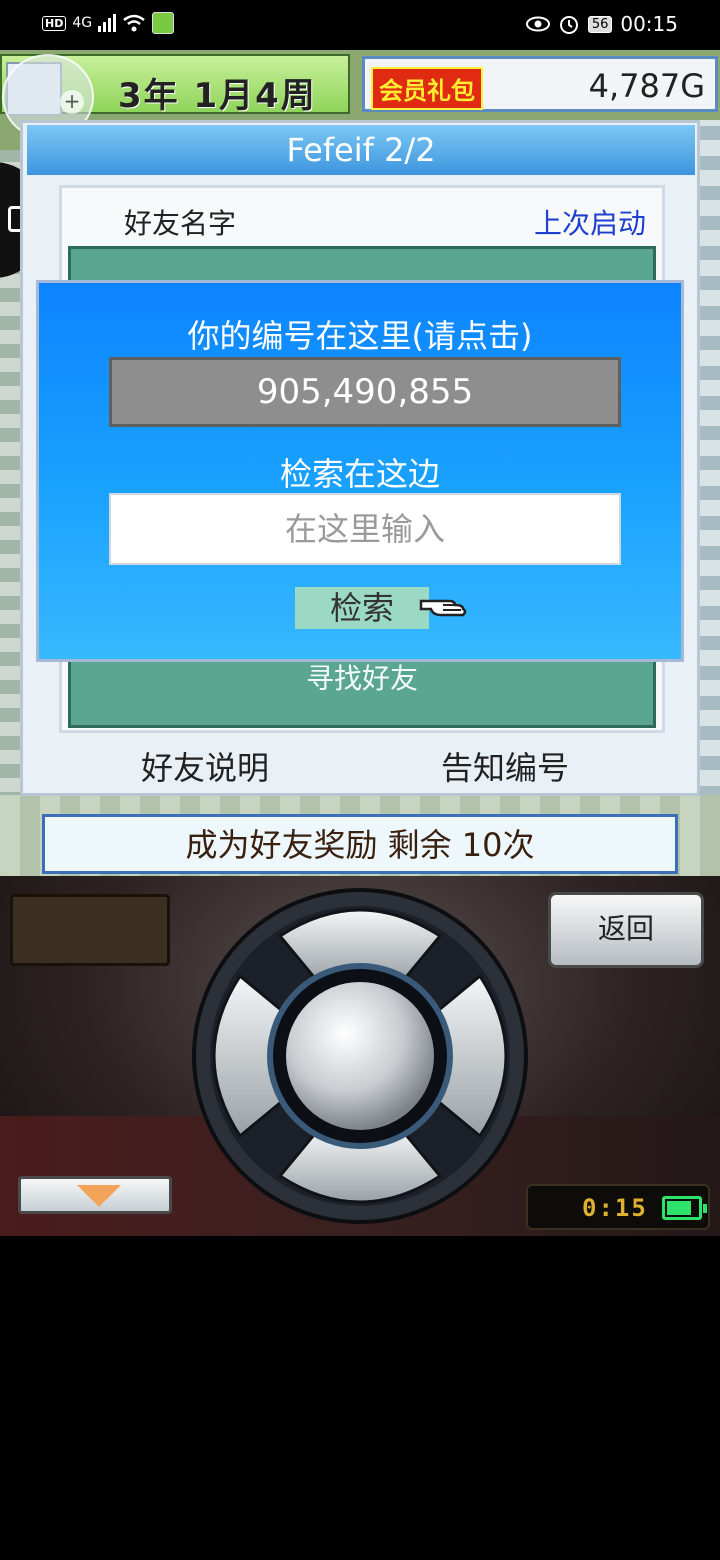 Image resolution: width=720 pixels, height=1560 pixels. I want to click on game-clock: 0:15, so click(618, 1207).